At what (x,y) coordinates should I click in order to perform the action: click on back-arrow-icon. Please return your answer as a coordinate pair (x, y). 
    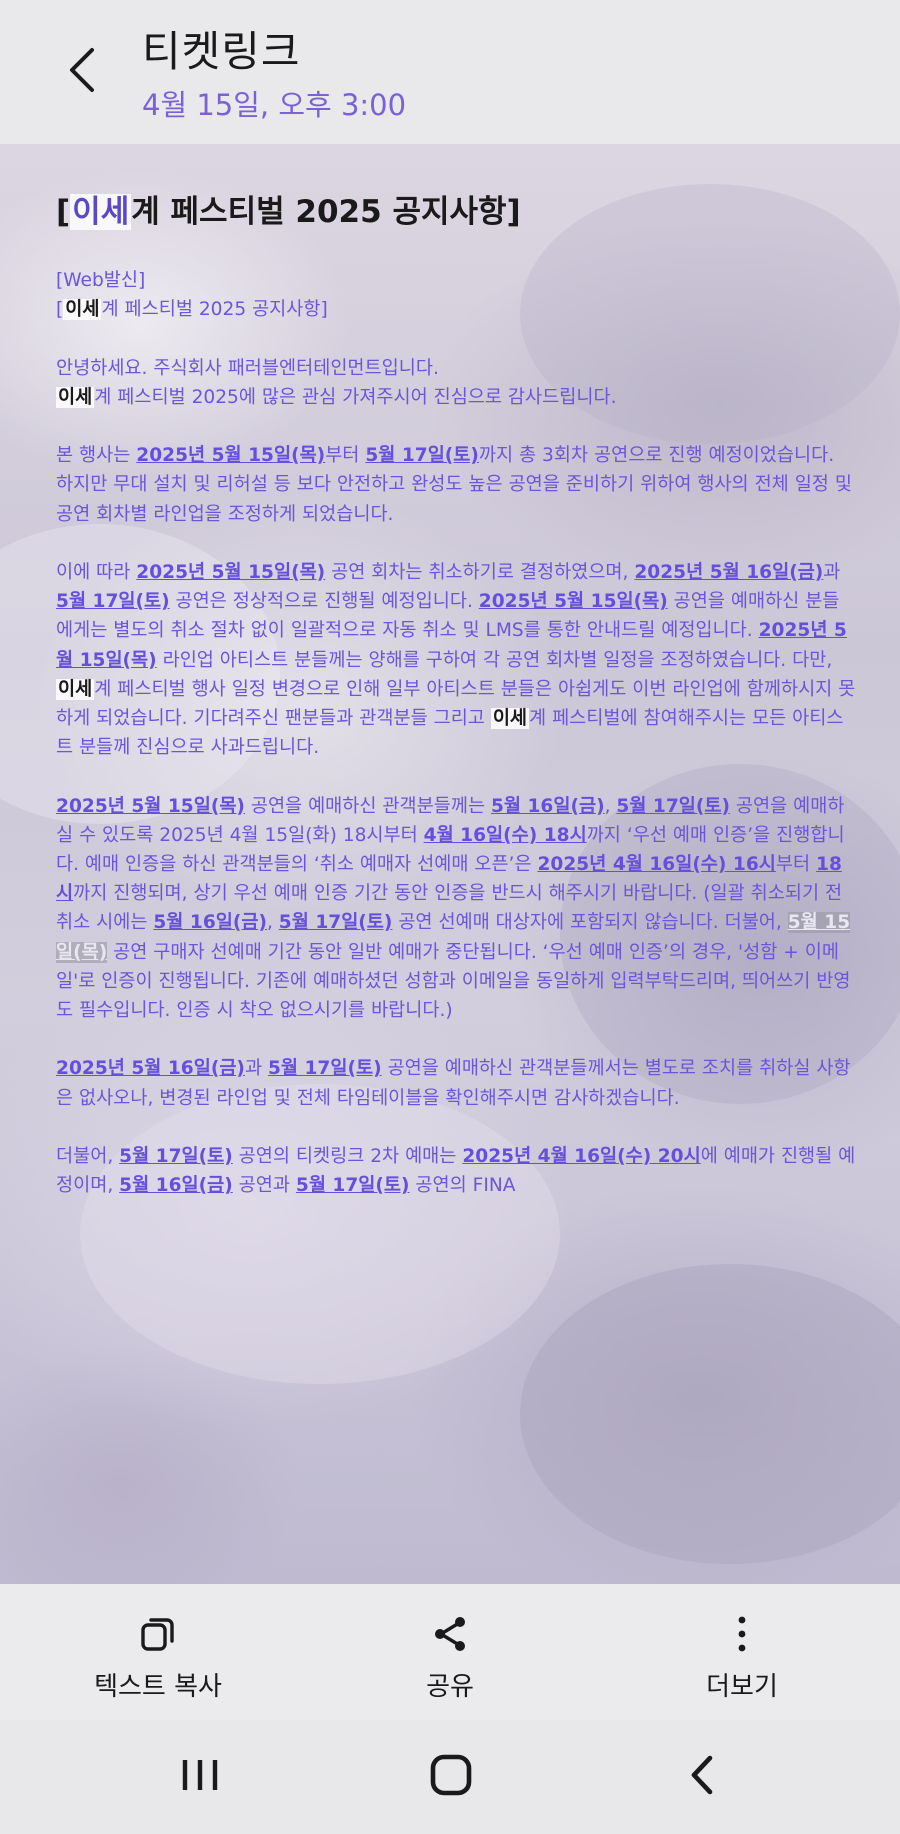
    Looking at the image, I should click on (84, 70).